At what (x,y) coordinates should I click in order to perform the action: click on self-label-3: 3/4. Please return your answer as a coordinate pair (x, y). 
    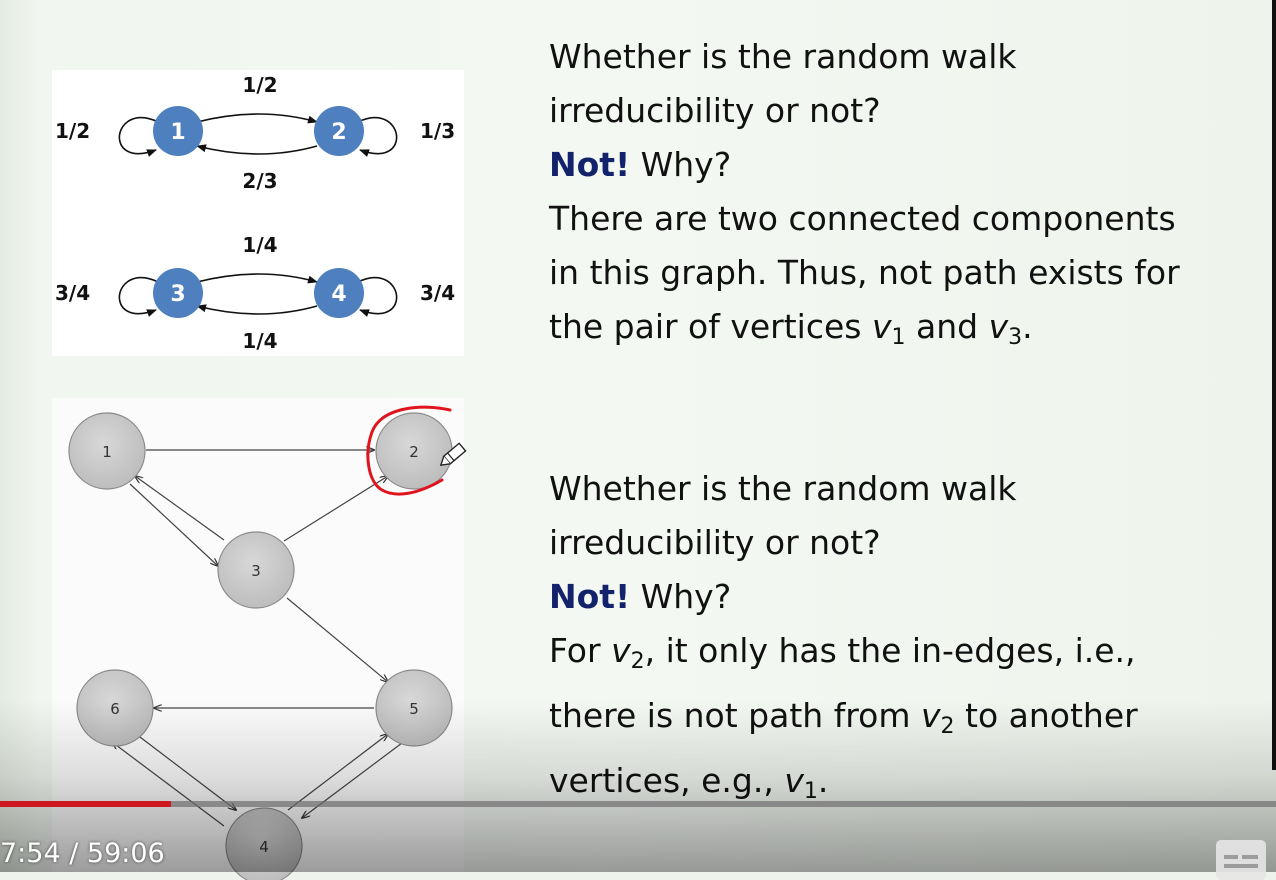
    Looking at the image, I should click on (72, 293).